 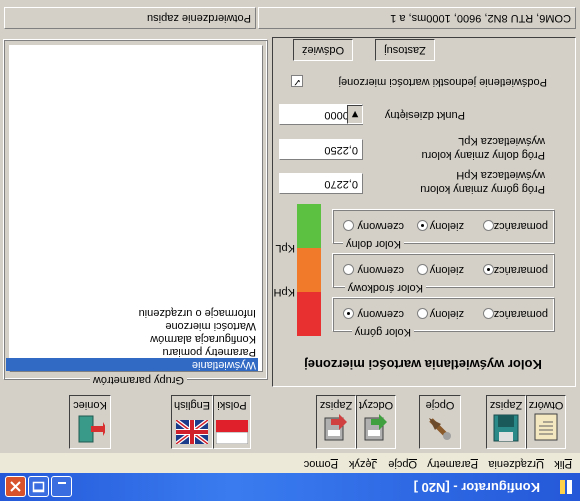 I want to click on save-file-button: Zapisz, so click(x=506, y=422).